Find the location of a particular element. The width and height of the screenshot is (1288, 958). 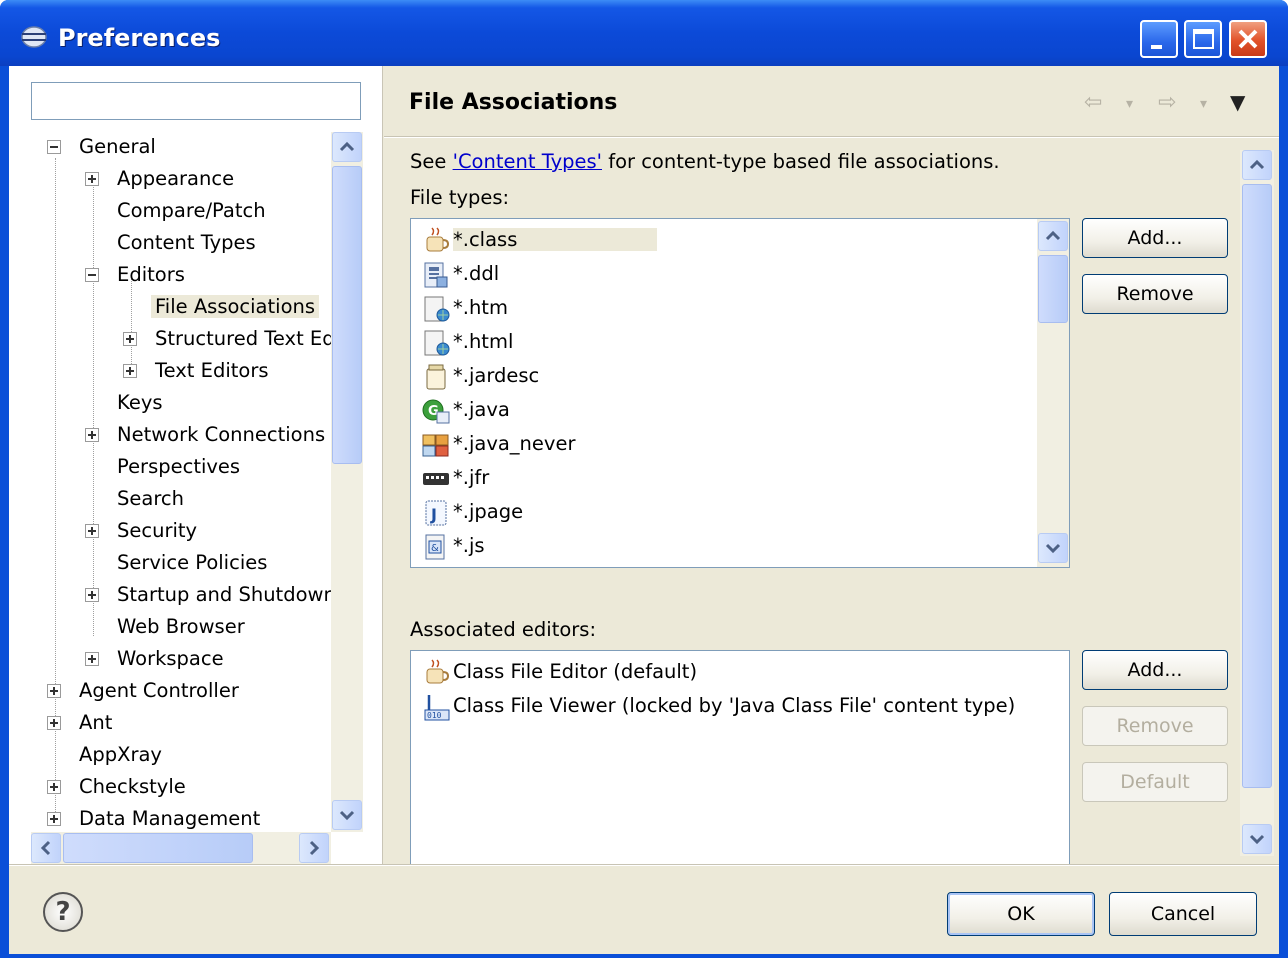

chevron-down-icon is located at coordinates (1053, 548).